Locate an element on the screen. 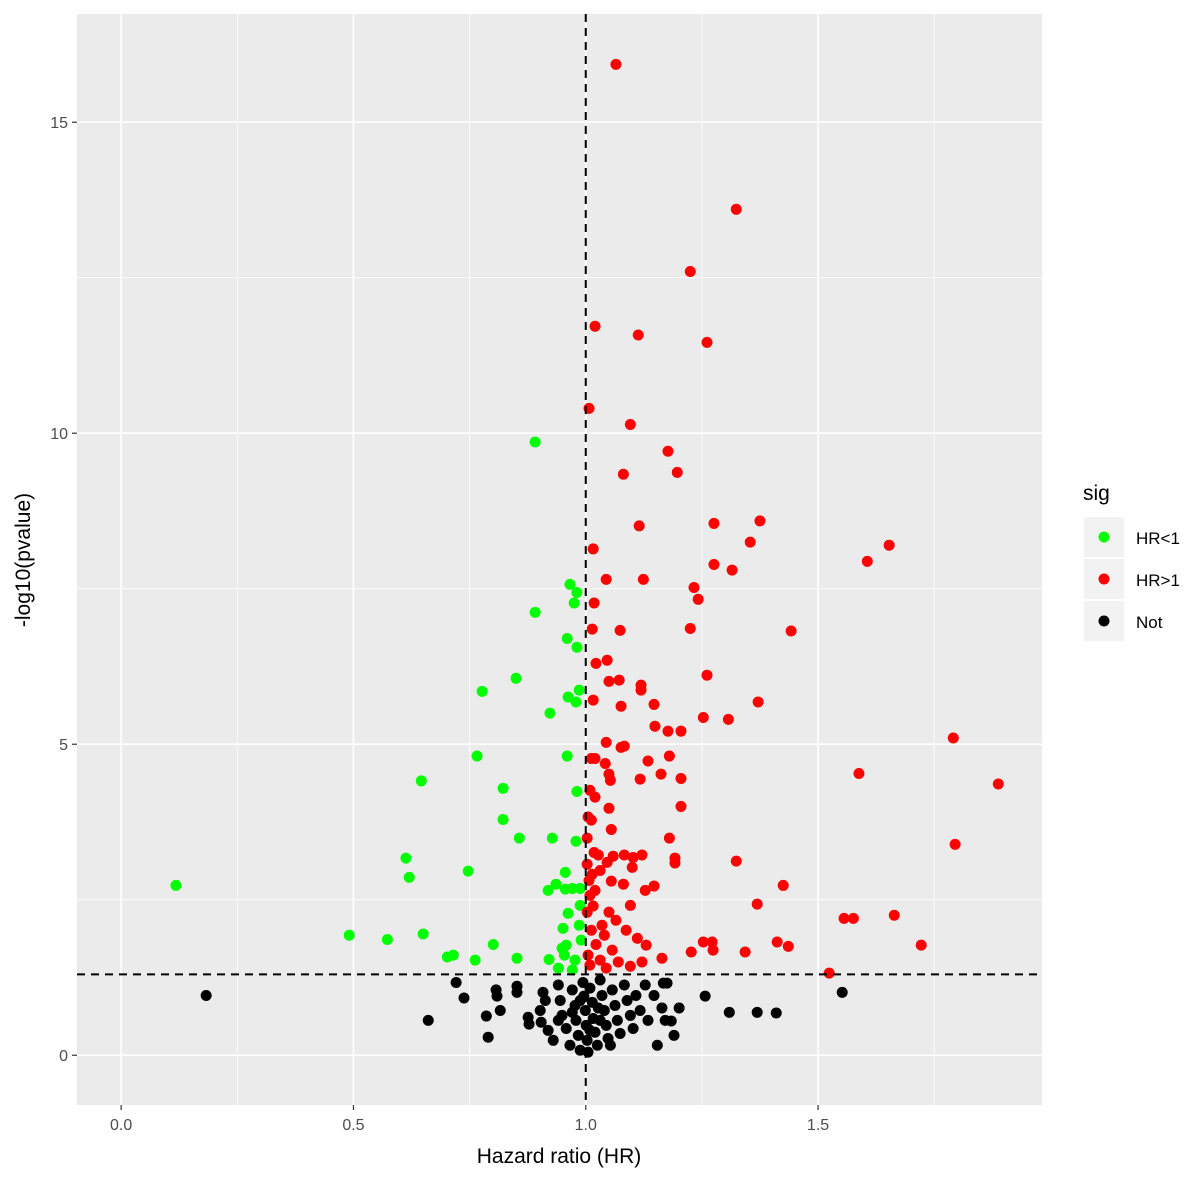 The height and width of the screenshot is (1187, 1200). y-axis-ticks: 0 5 10 15 is located at coordinates (63, 590).